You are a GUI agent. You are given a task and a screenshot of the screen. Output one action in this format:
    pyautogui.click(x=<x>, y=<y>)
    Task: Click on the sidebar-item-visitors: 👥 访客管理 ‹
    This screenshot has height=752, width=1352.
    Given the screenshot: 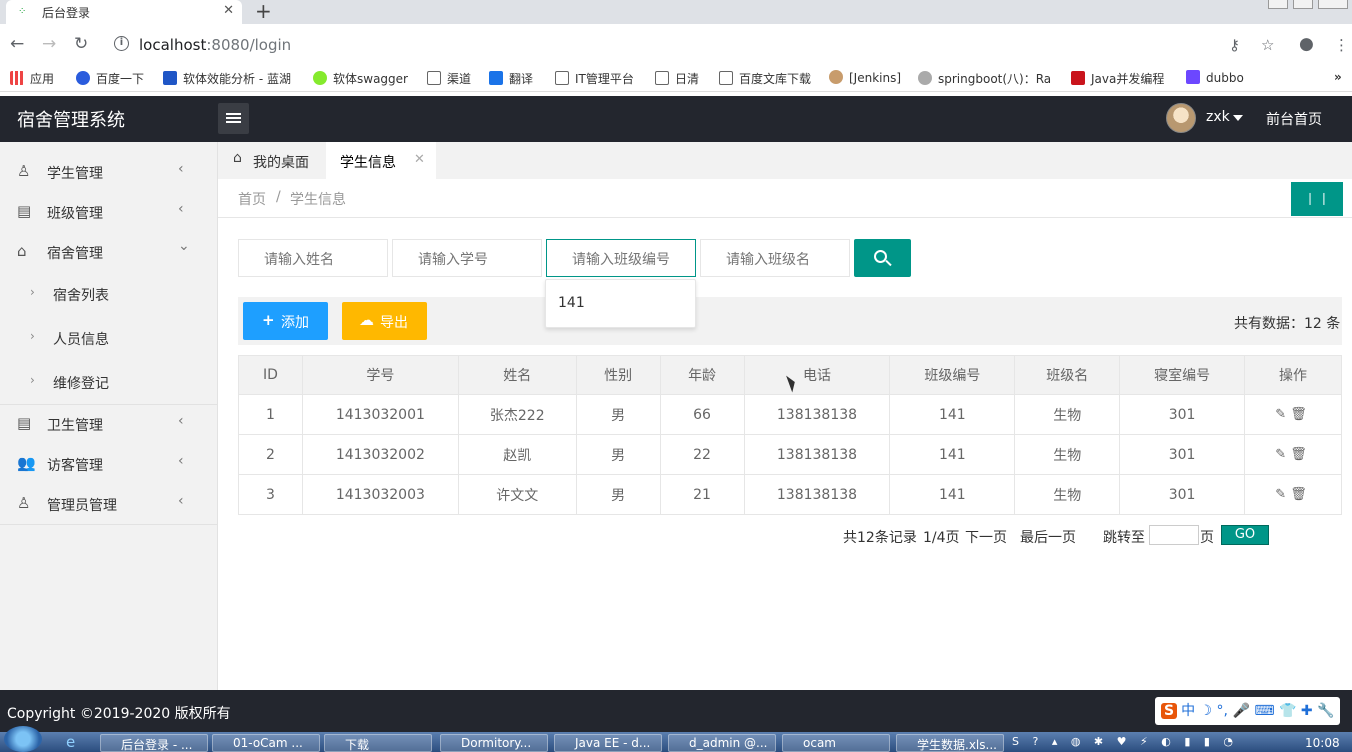 What is the action you would take?
    pyautogui.click(x=108, y=464)
    